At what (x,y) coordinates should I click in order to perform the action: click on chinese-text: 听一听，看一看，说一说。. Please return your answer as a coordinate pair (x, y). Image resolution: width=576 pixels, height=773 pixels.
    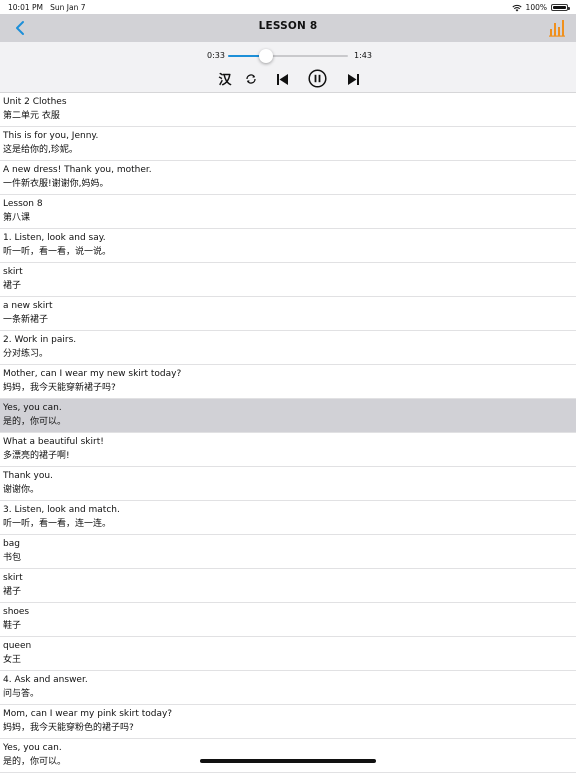
    Looking at the image, I should click on (57, 252).